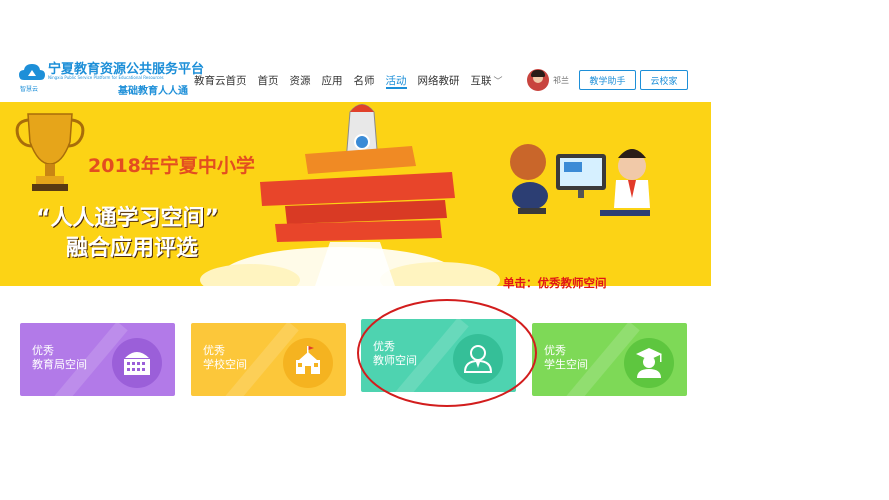 This screenshot has width=889, height=500. I want to click on nav-item-interconnect: 互联 ﹀, so click(487, 81).